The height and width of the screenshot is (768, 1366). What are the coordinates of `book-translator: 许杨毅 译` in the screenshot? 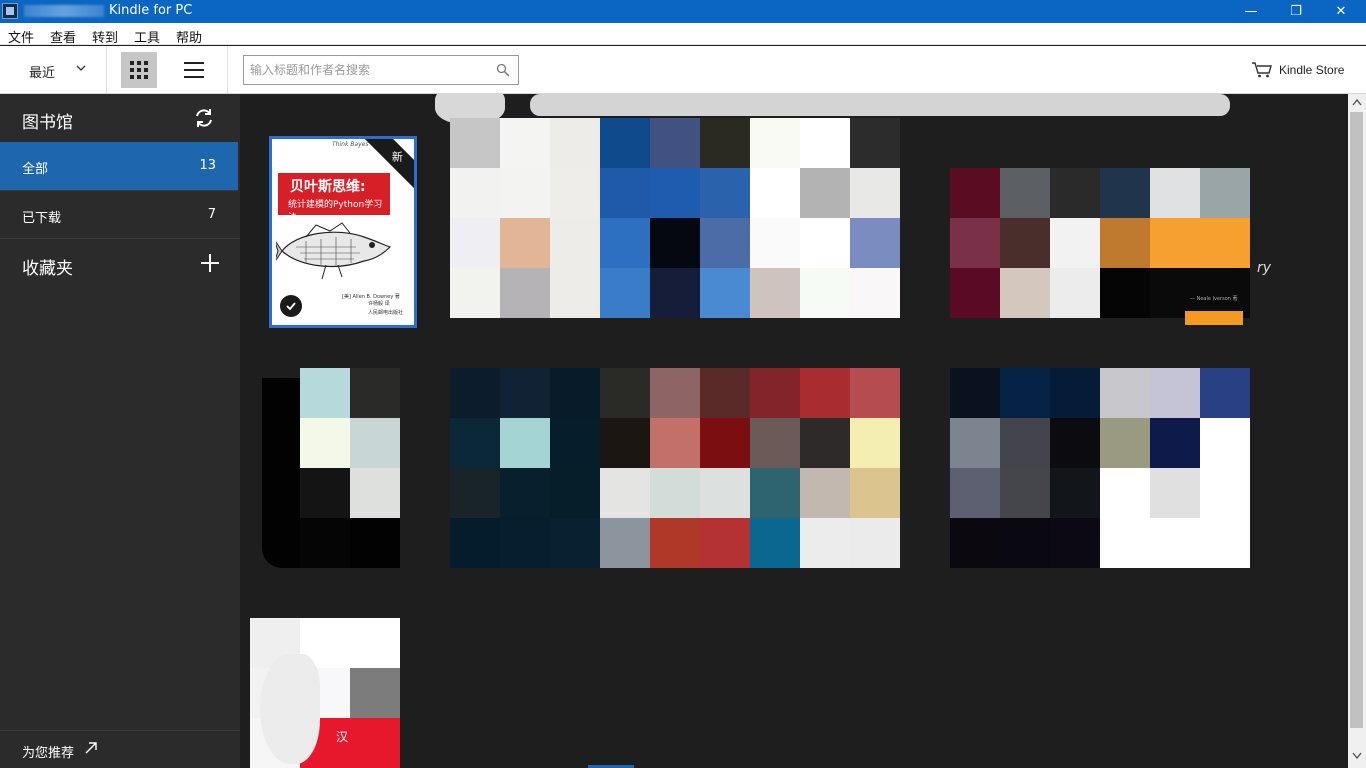 It's located at (379, 304).